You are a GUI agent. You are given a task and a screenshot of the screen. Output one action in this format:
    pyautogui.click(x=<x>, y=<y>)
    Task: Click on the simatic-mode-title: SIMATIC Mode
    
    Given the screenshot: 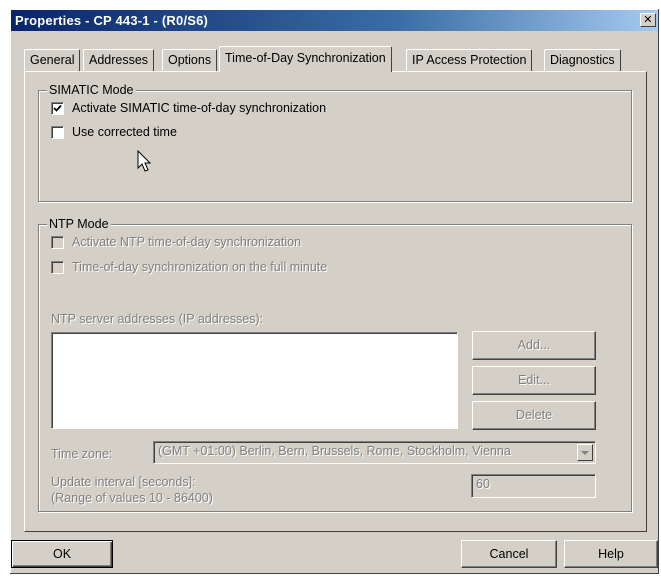 What is the action you would take?
    pyautogui.click(x=91, y=90)
    